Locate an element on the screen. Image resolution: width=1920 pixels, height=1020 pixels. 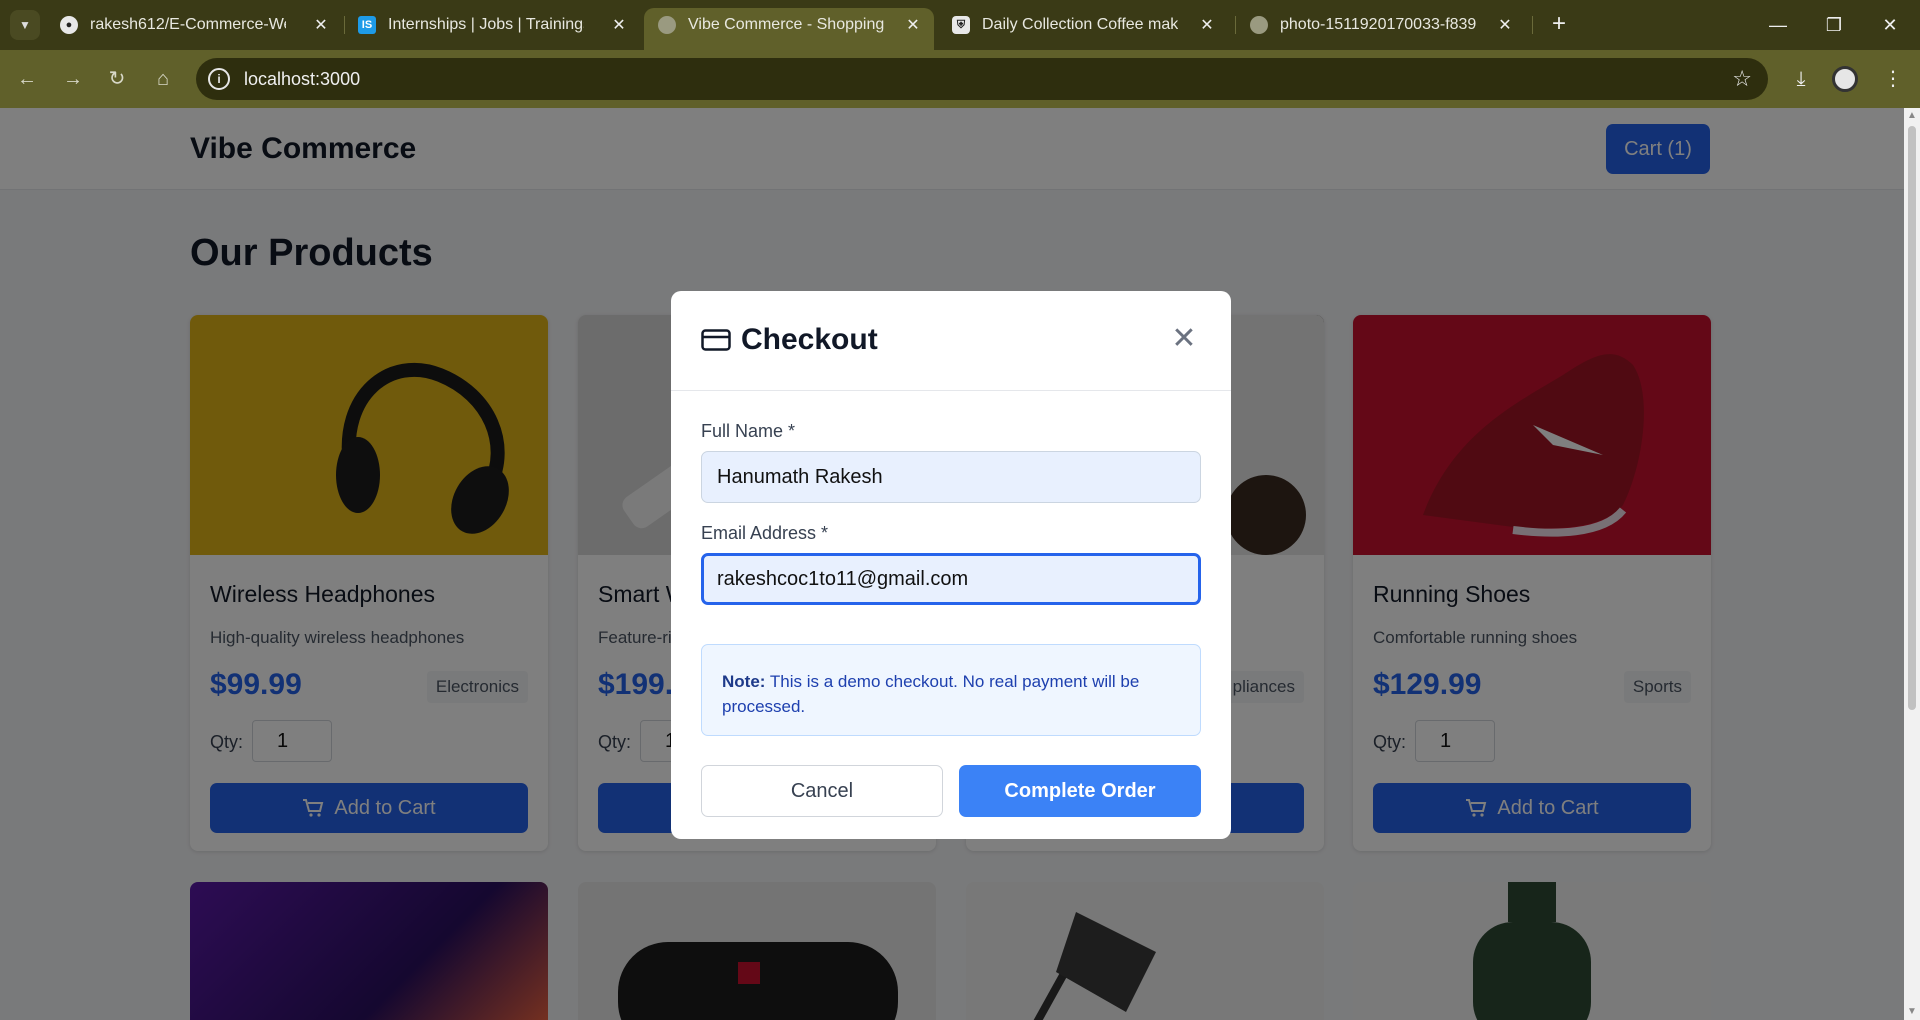
browser-tab-github: ● rakesh612/E-Commerce-Websit ✕ is located at coordinates (194, 25).